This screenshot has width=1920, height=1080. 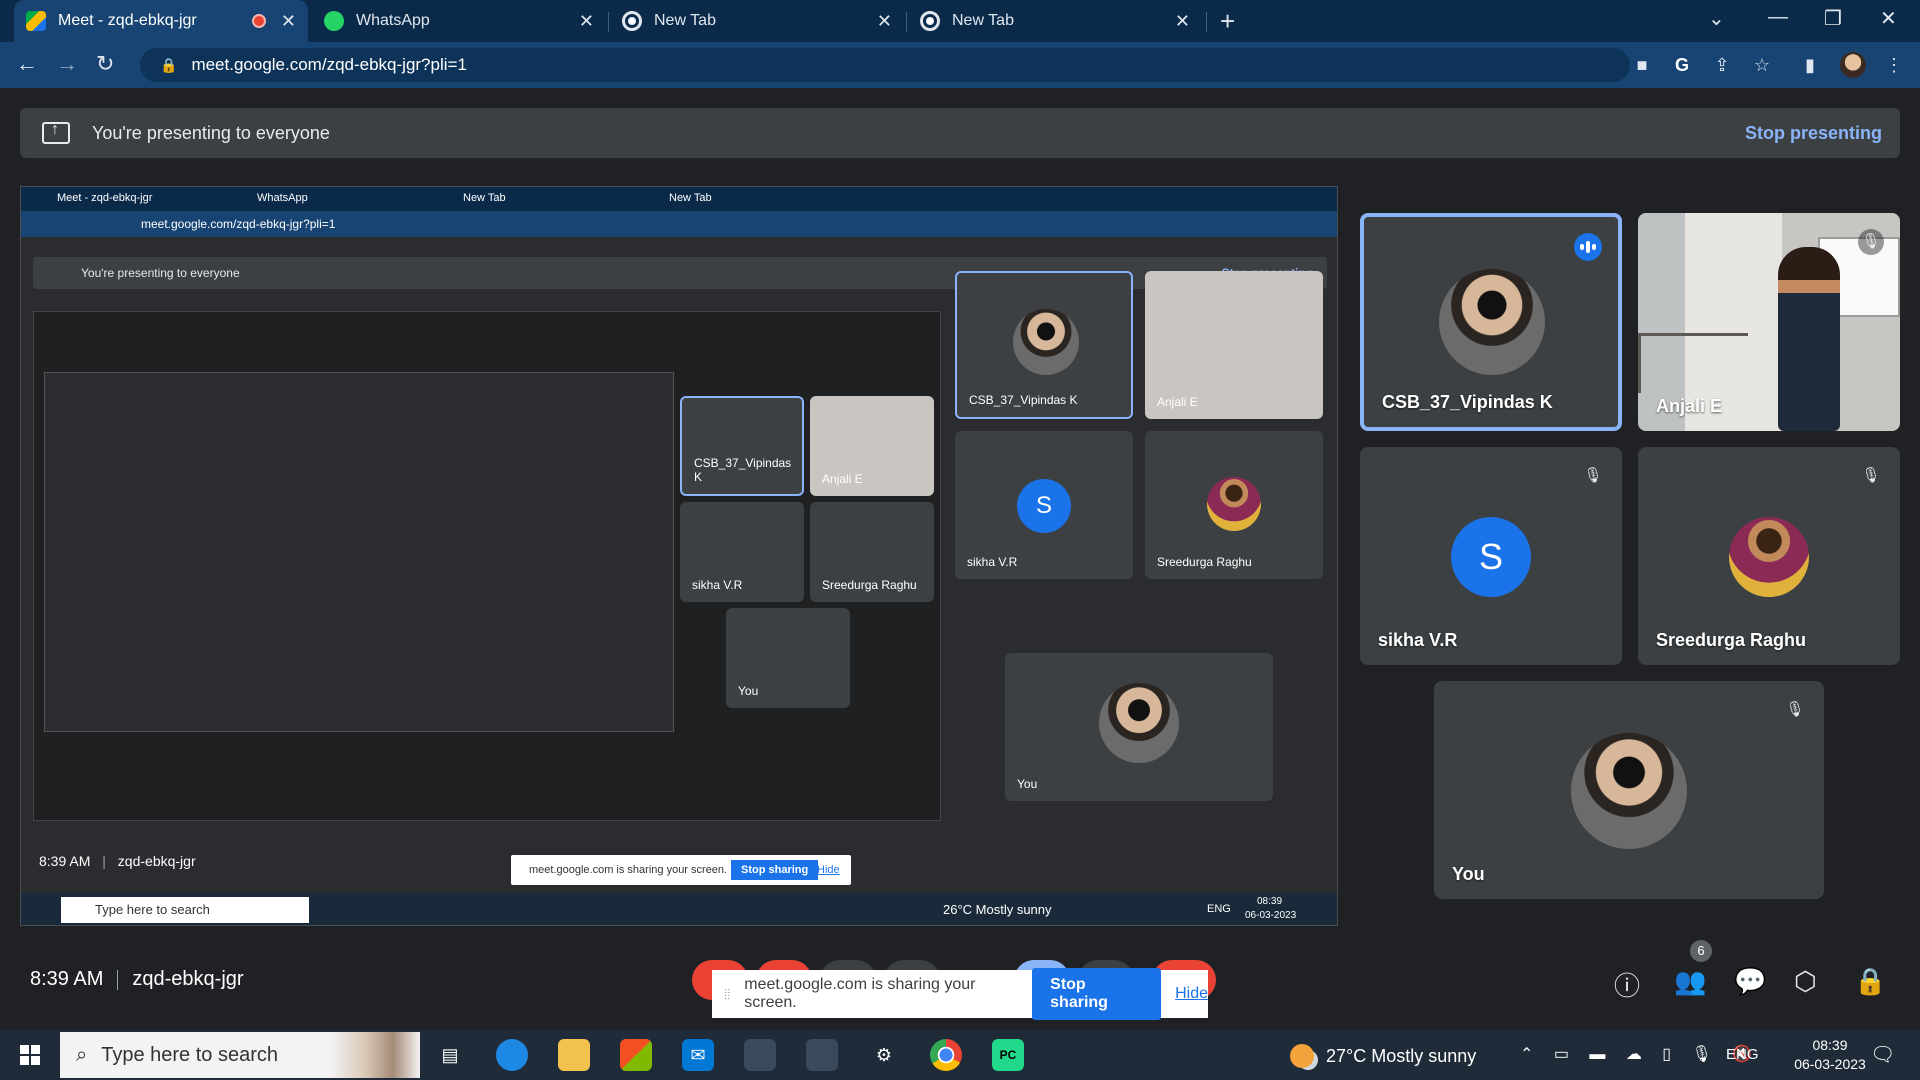 What do you see at coordinates (512, 1055) in the screenshot?
I see `edge-icon` at bounding box center [512, 1055].